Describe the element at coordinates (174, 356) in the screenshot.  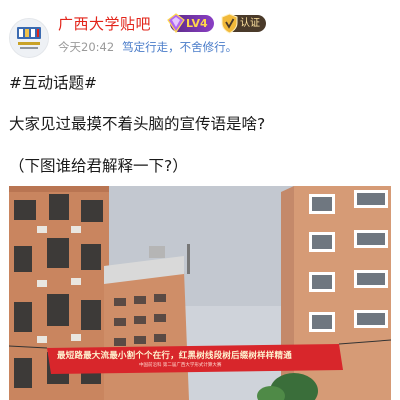
I see `banner-text: 最短路最大流最小割个个在行，红黑树线段树后缀树样样精通` at that location.